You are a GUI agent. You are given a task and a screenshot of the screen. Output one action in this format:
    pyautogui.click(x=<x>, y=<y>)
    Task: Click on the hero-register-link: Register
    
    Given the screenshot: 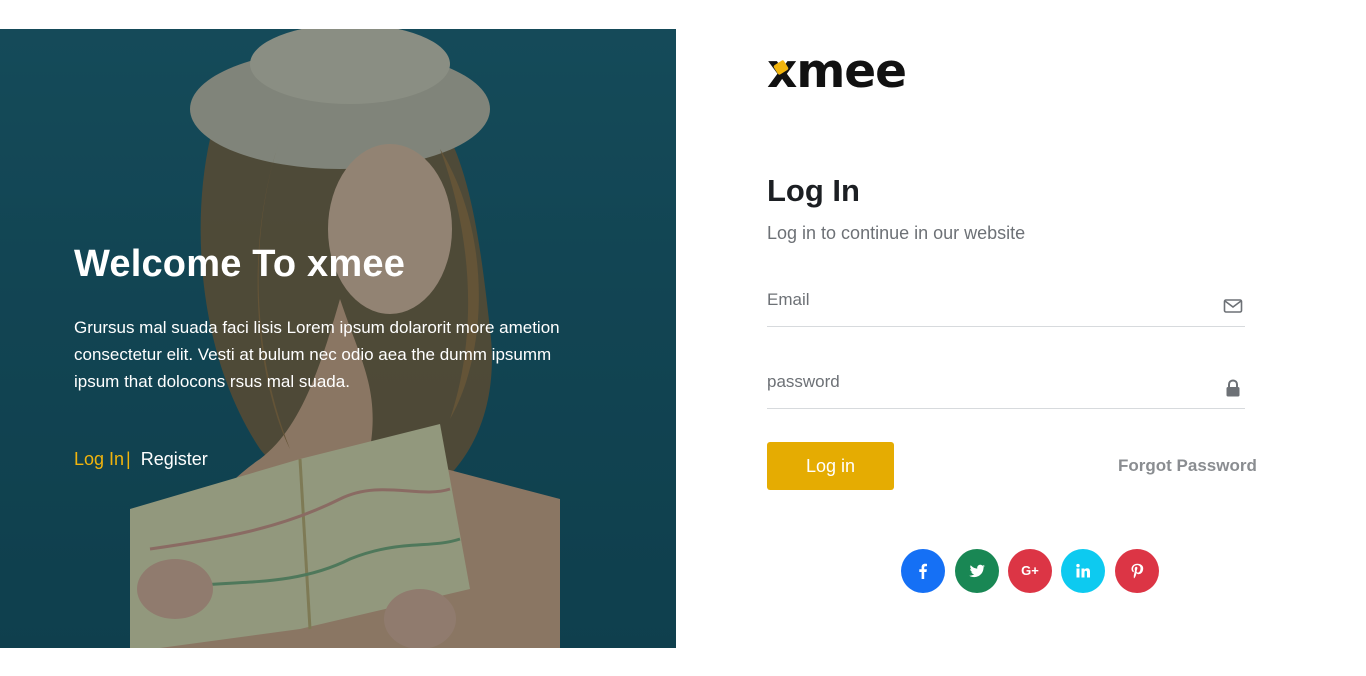 What is the action you would take?
    pyautogui.click(x=174, y=459)
    